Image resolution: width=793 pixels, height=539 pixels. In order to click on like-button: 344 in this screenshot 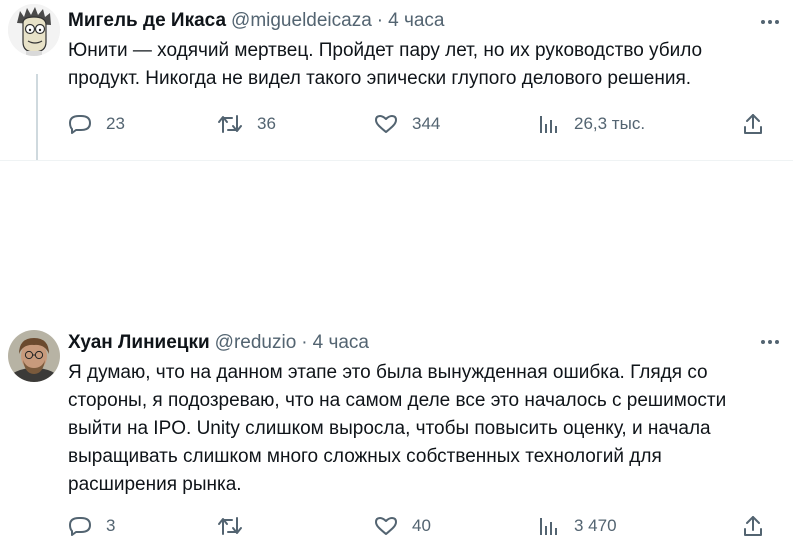, I will do `click(407, 124)`.